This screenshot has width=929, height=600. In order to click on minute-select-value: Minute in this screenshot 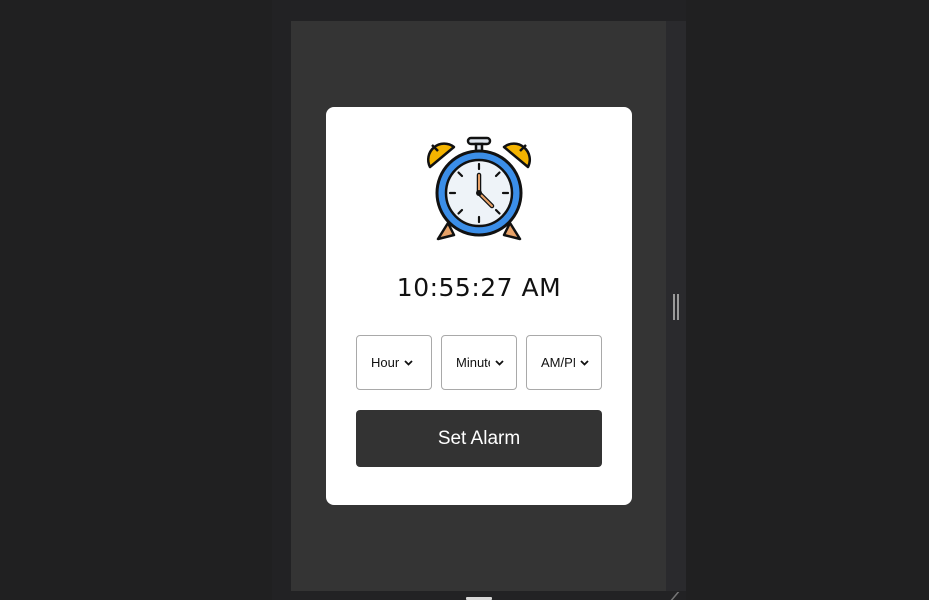, I will do `click(473, 362)`.